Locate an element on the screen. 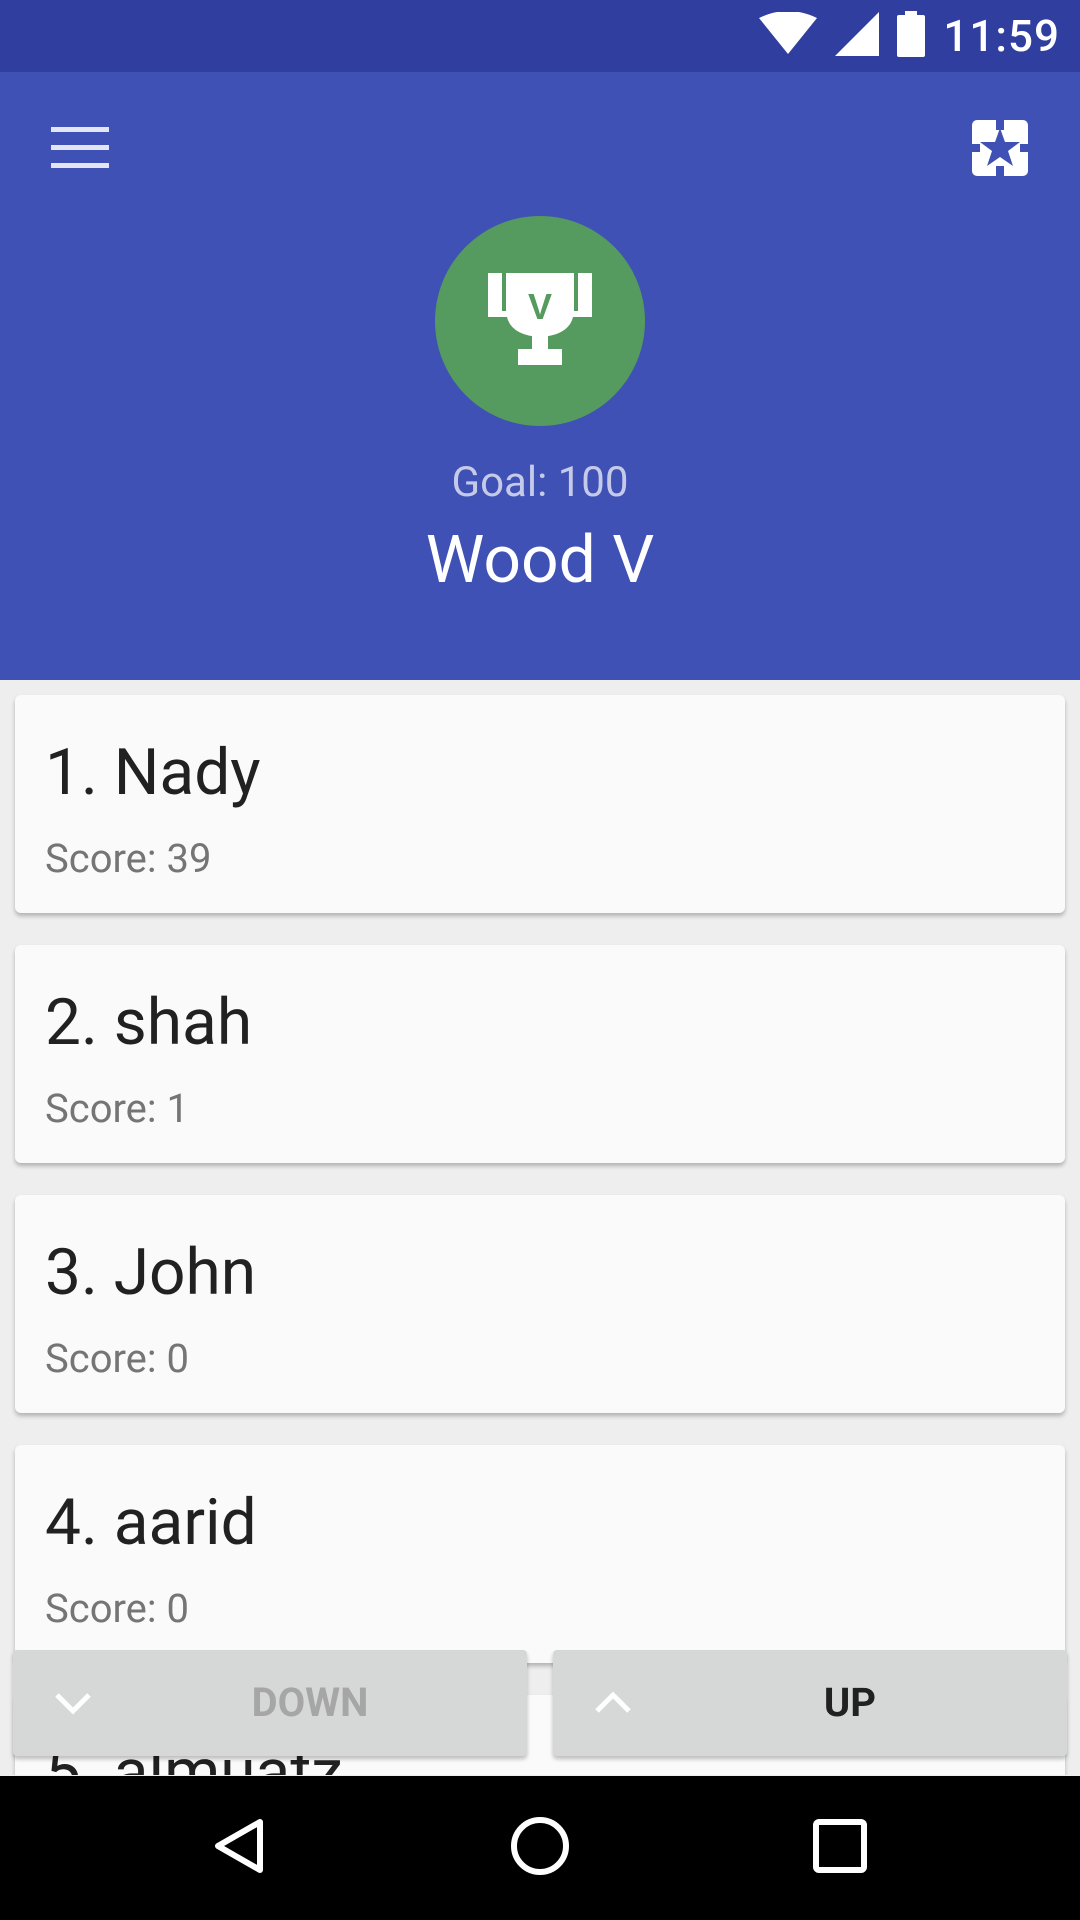 This screenshot has width=1080, height=1920. up-button-label: UP is located at coordinates (850, 1702).